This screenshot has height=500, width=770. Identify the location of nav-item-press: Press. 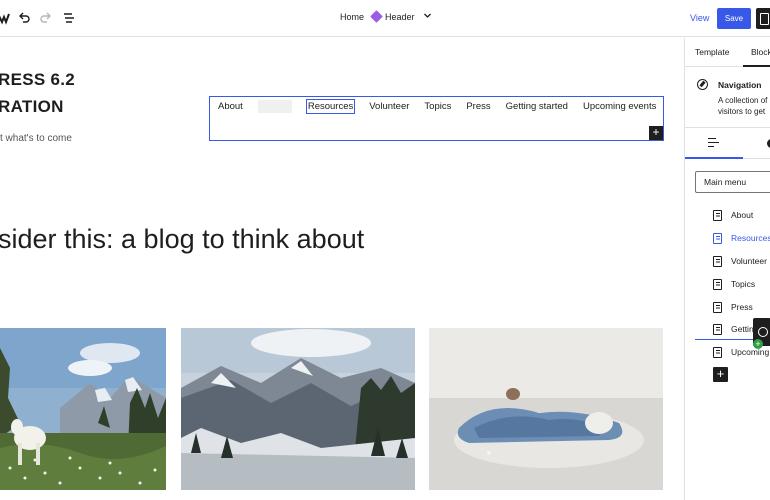
(478, 106).